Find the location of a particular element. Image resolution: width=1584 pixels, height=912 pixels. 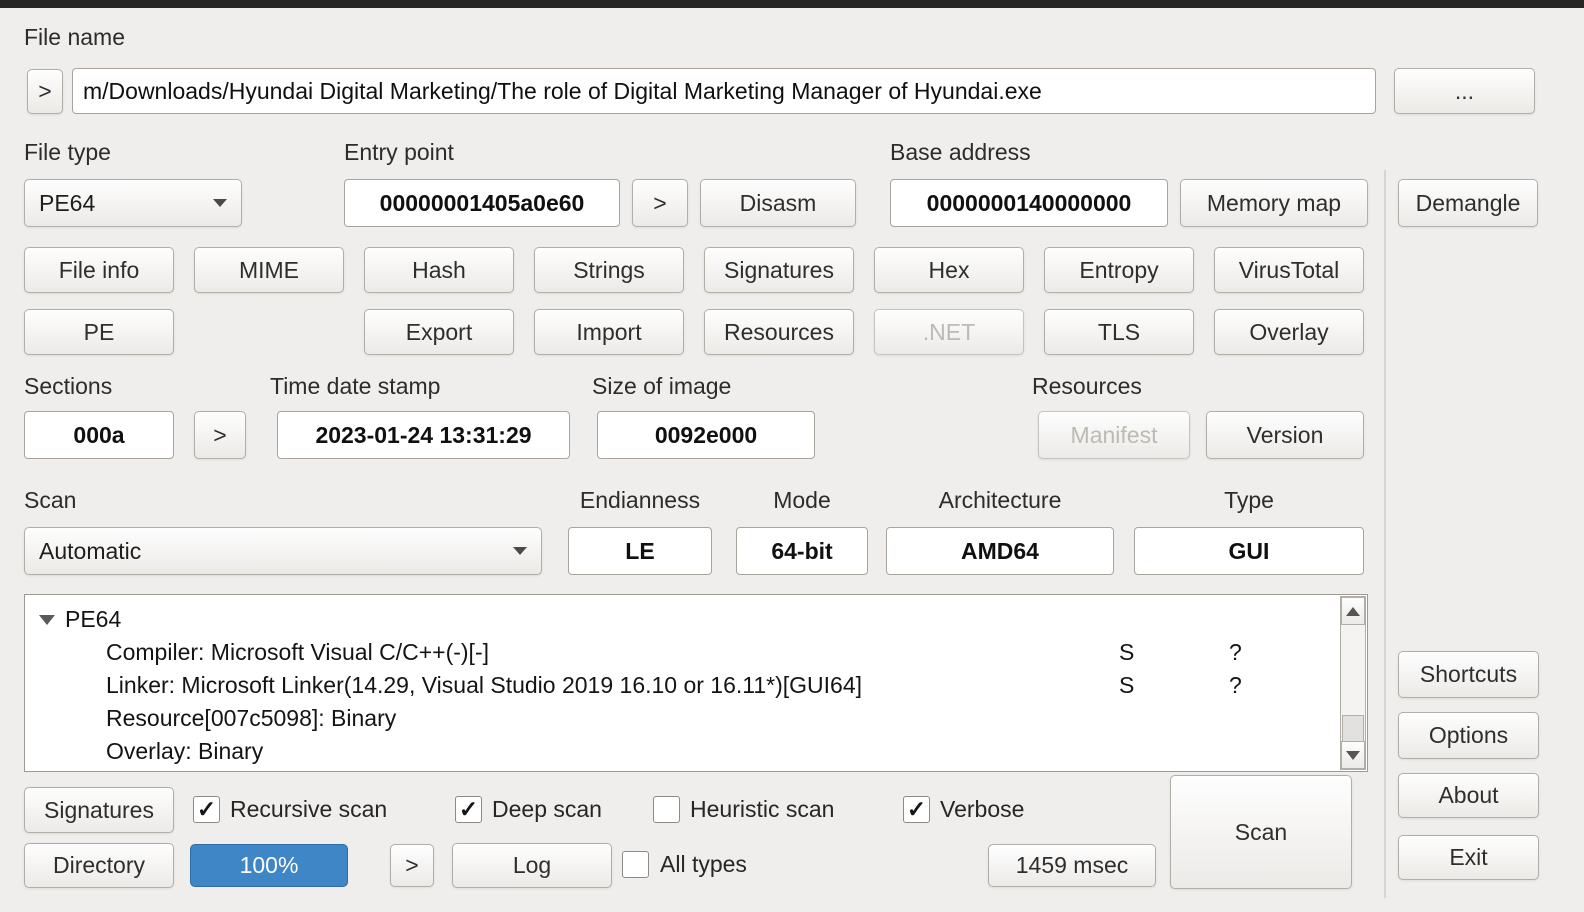

triangle-down-icon is located at coordinates (1353, 755).